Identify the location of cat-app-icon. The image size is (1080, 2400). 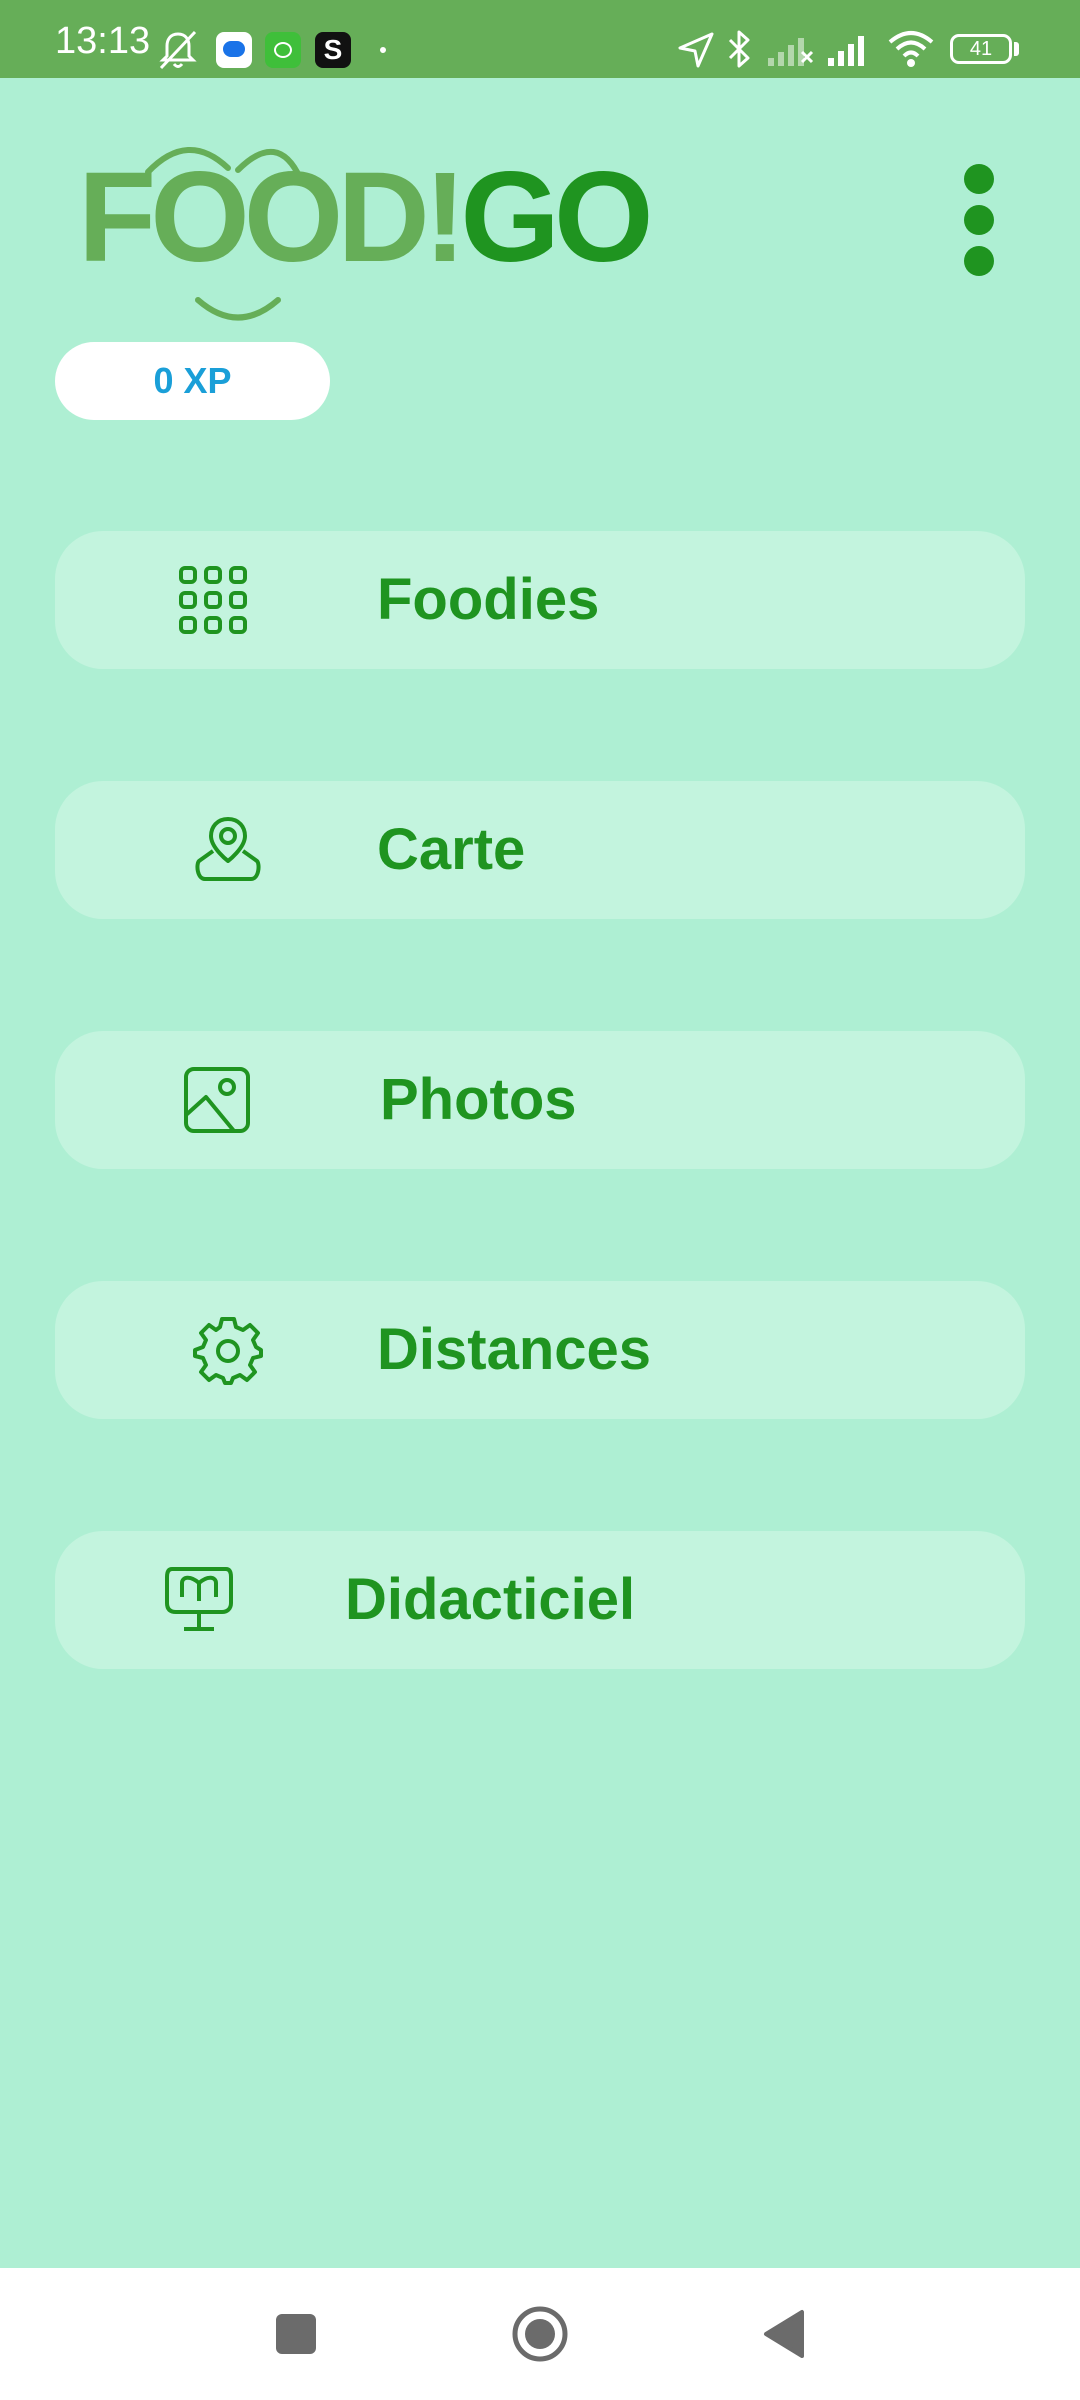
(283, 50).